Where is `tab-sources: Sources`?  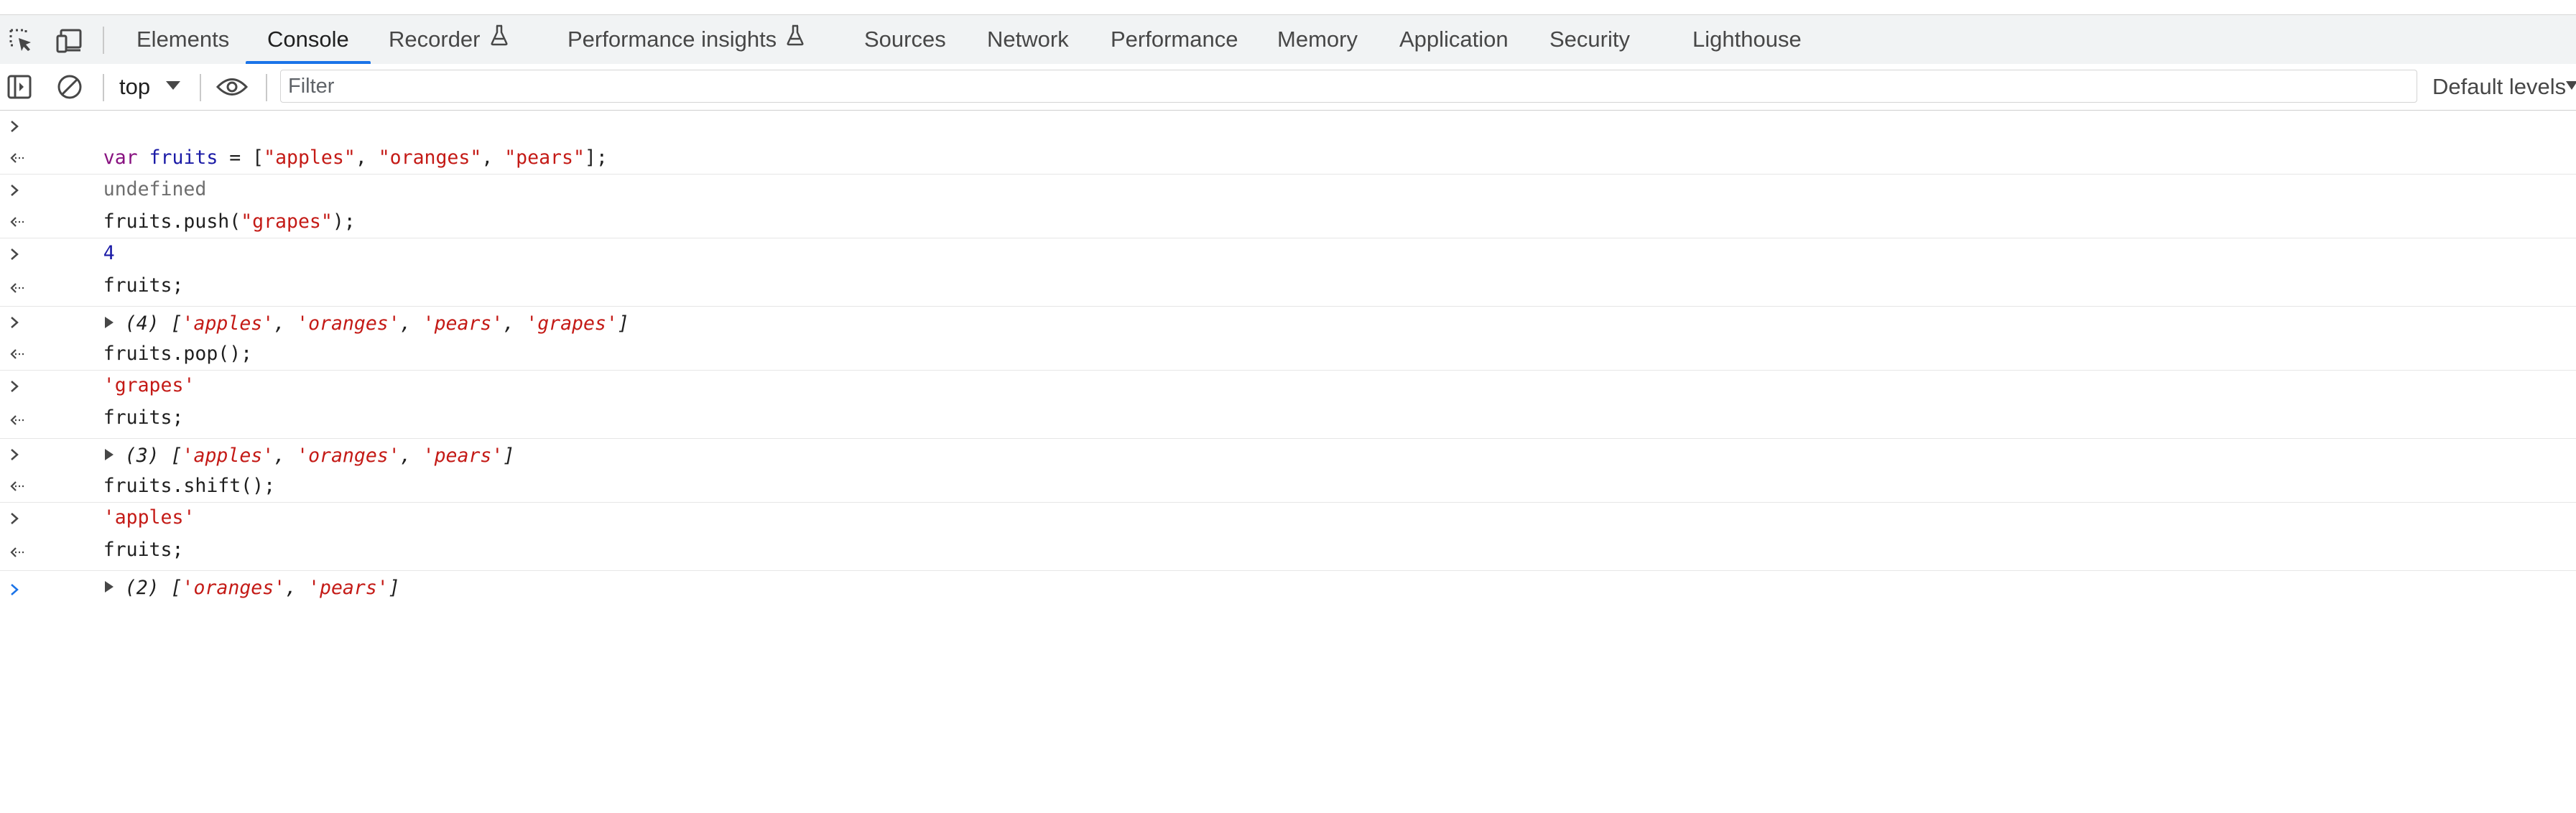 tab-sources: Sources is located at coordinates (905, 39).